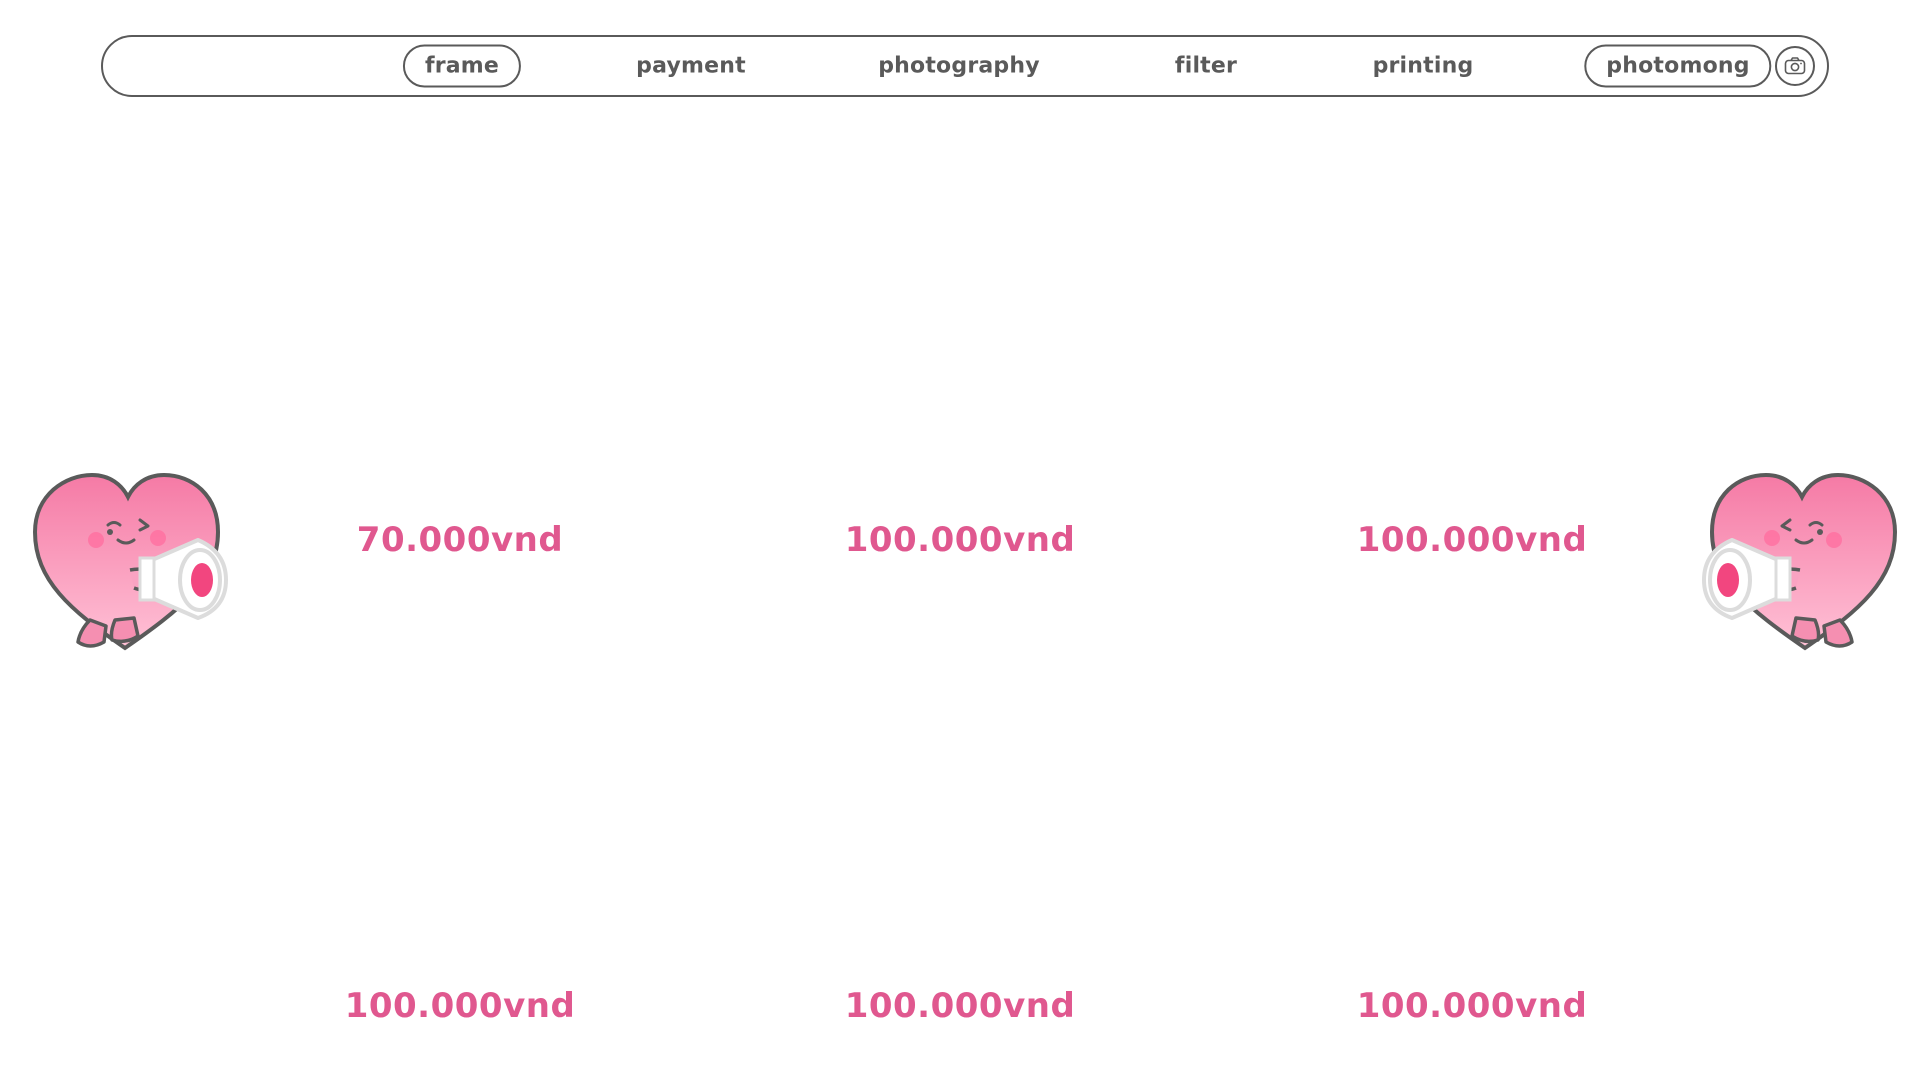 This screenshot has height=1080, width=1920. I want to click on brand-button: photomong, so click(1678, 66).